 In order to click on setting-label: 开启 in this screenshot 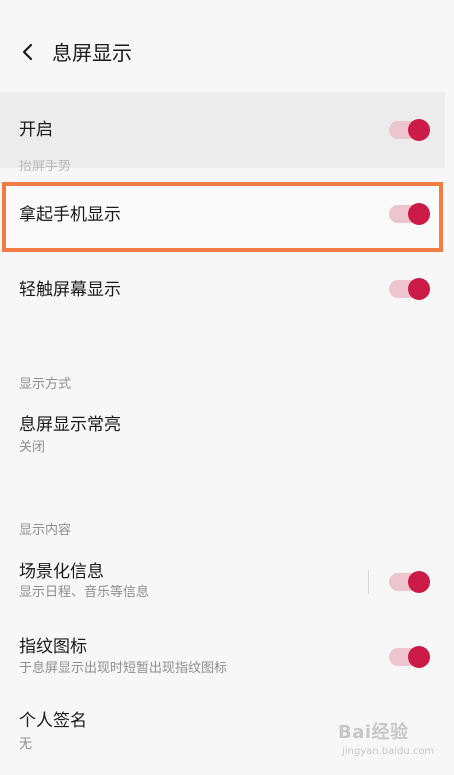, I will do `click(36, 130)`.